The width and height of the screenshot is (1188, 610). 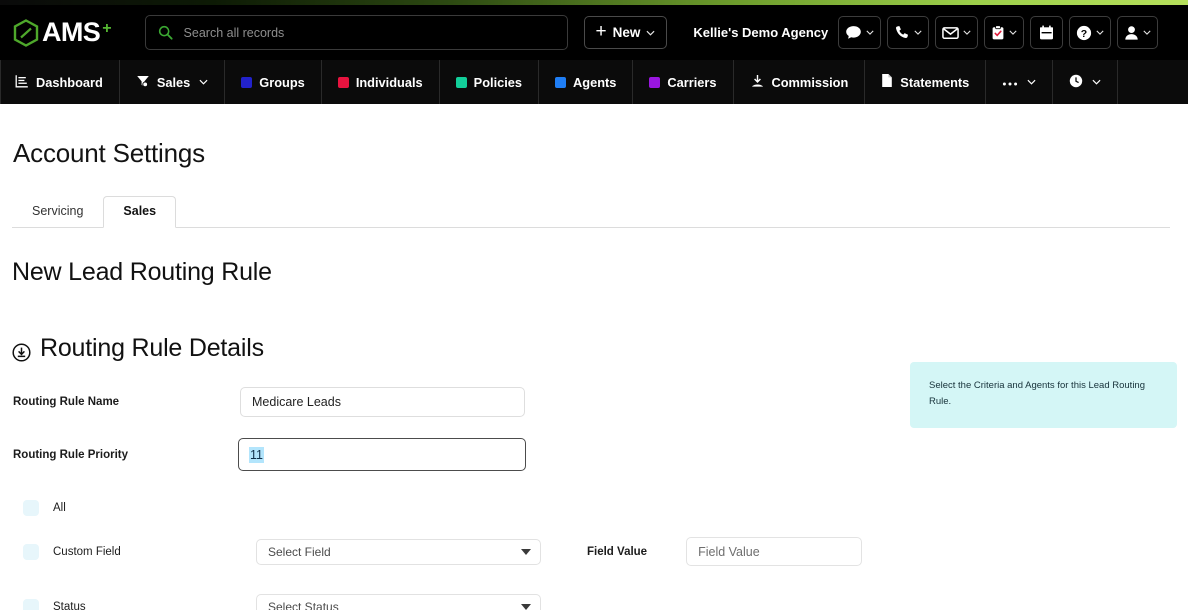 What do you see at coordinates (594, 507) in the screenshot?
I see `criteria-row-all: All` at bounding box center [594, 507].